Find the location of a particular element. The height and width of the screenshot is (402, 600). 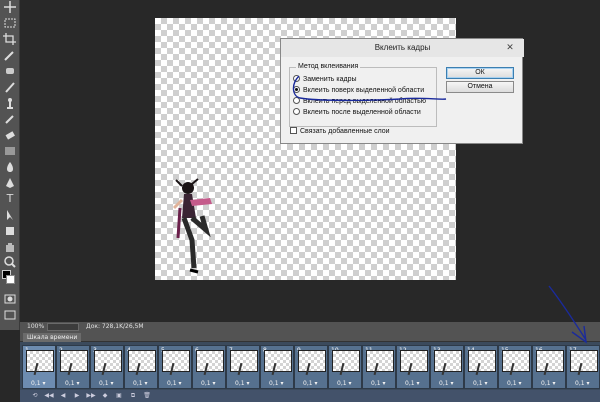

timeline-frame: 40,1 ▾ is located at coordinates (141, 367).